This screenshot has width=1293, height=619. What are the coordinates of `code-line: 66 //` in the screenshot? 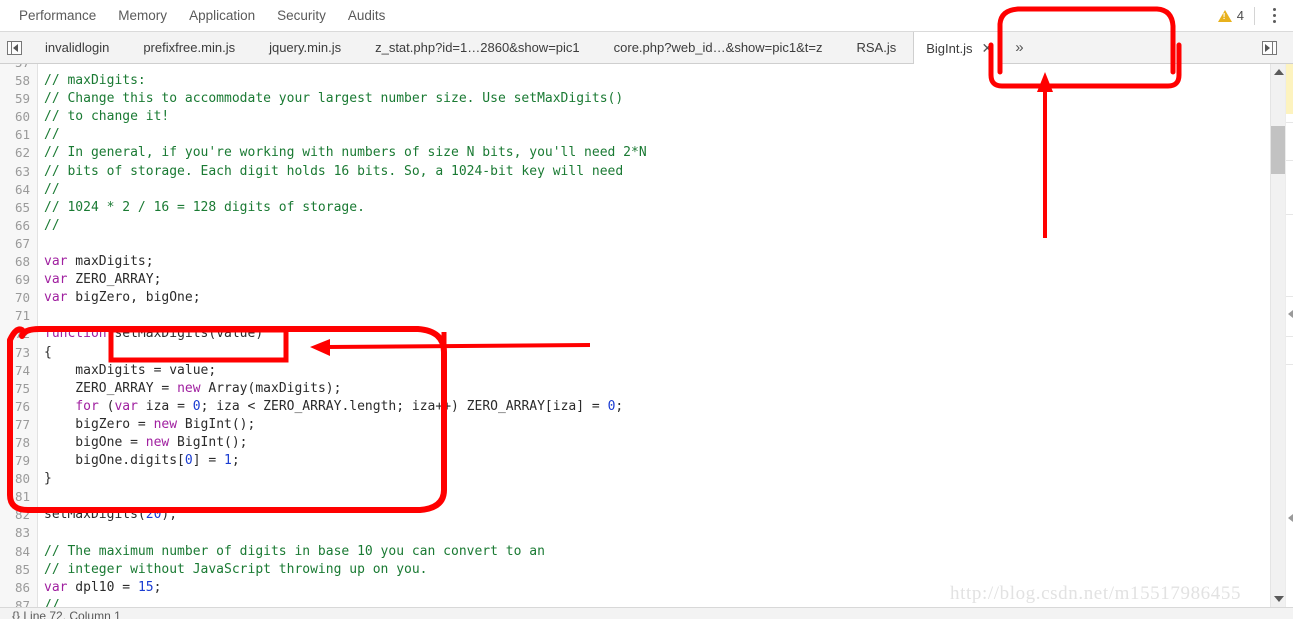 It's located at (646, 226).